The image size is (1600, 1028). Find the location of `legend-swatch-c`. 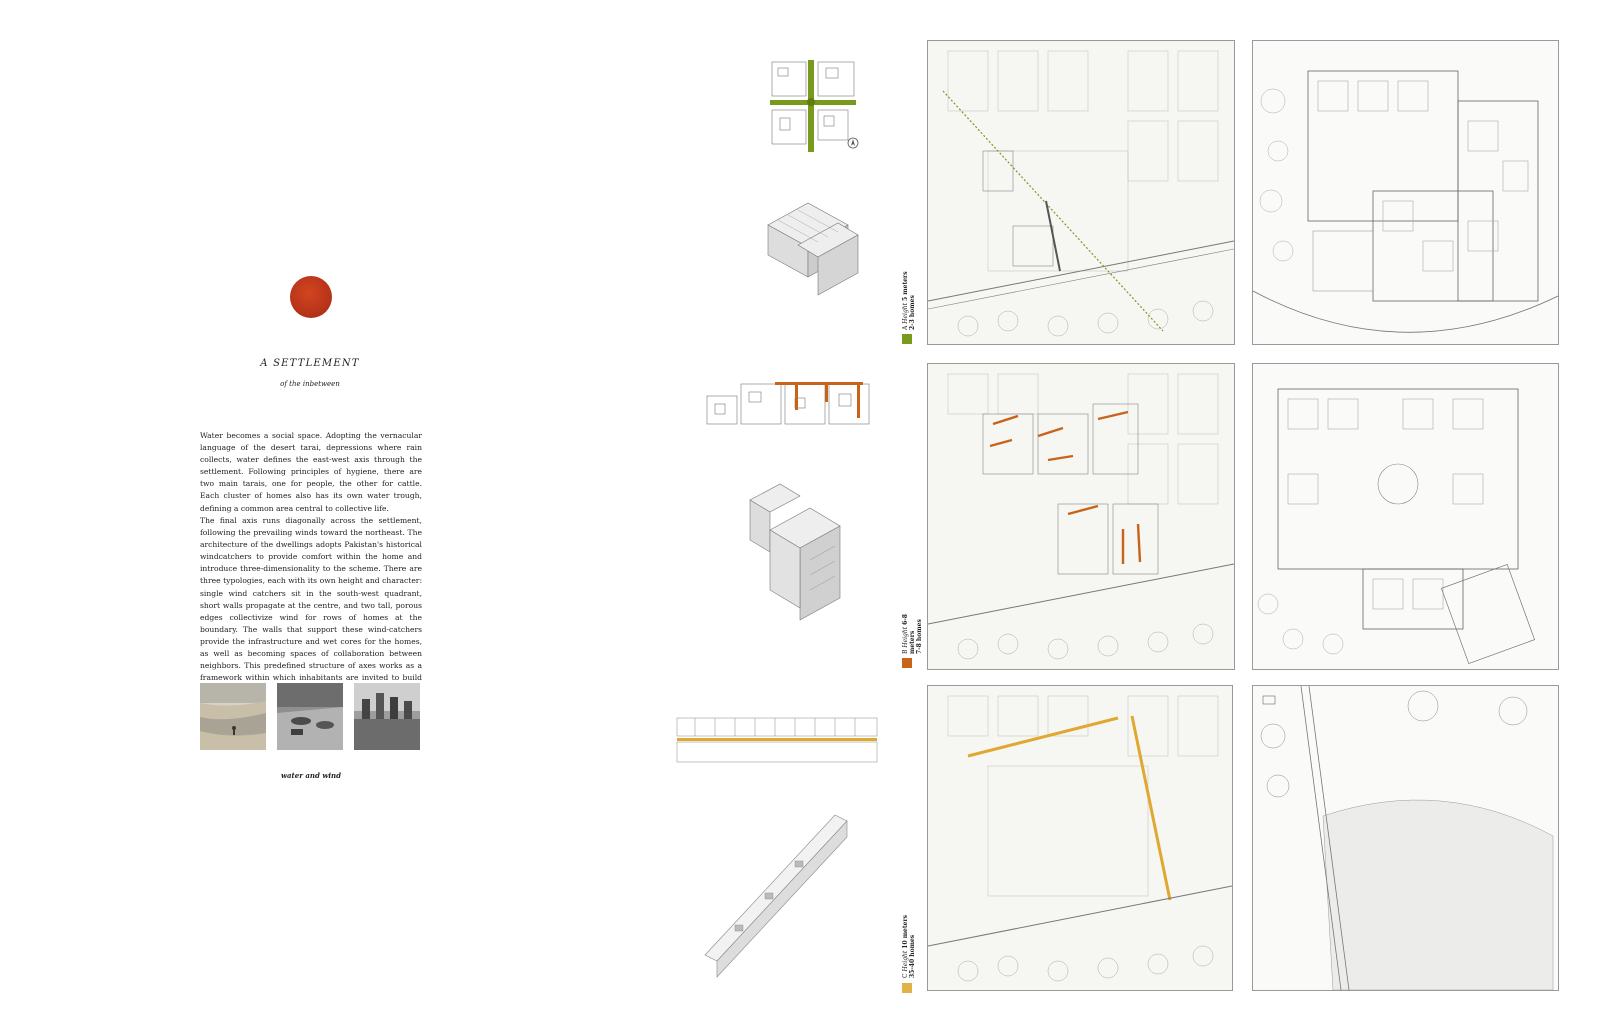

legend-swatch-c is located at coordinates (907, 988).